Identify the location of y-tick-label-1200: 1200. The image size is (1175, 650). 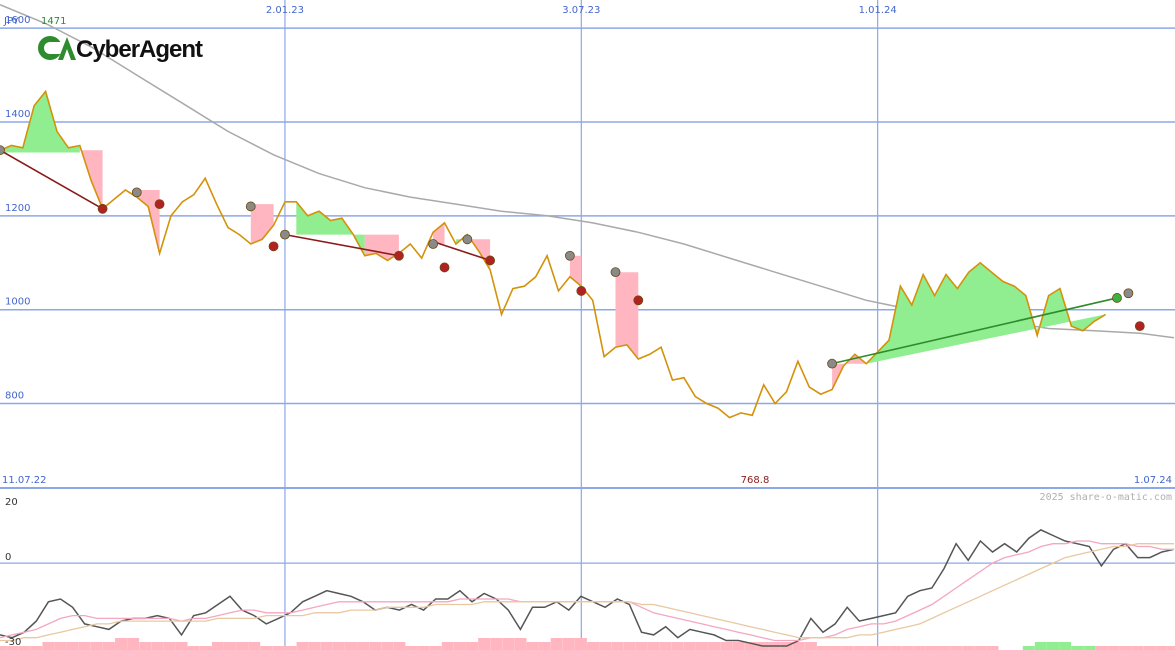
(17, 208).